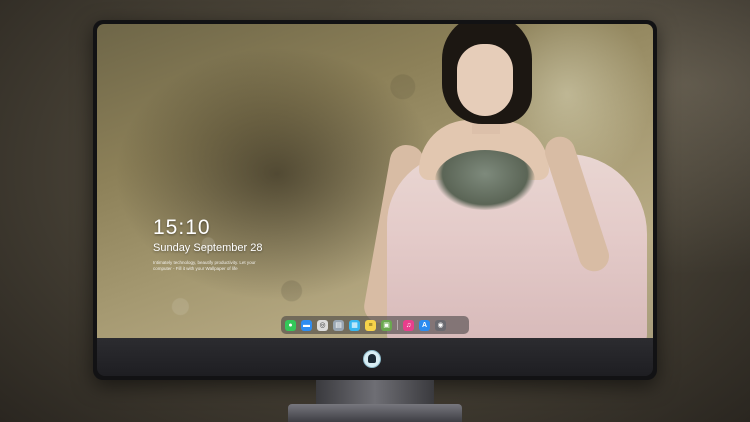 The width and height of the screenshot is (750, 422). What do you see at coordinates (397, 325) in the screenshot?
I see `dock-separator` at bounding box center [397, 325].